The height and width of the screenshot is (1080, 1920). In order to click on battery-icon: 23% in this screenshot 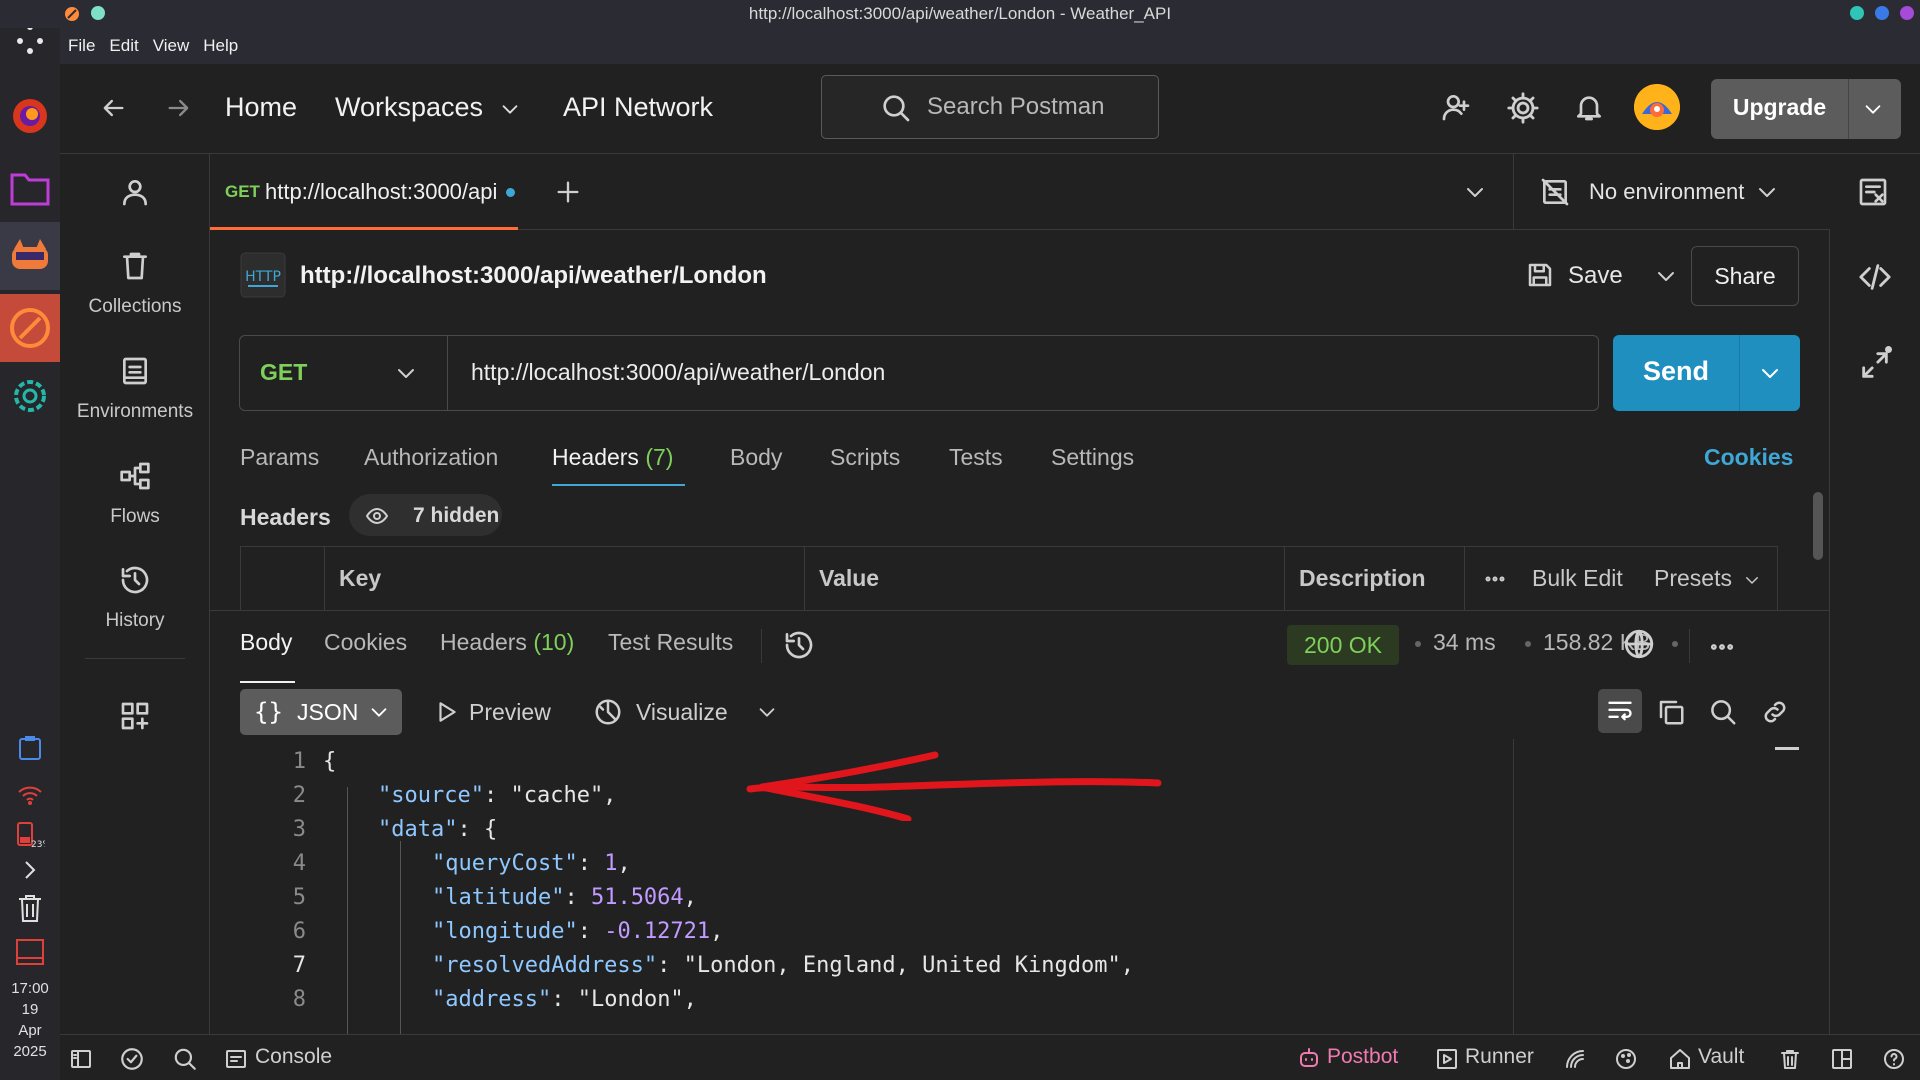, I will do `click(30, 834)`.